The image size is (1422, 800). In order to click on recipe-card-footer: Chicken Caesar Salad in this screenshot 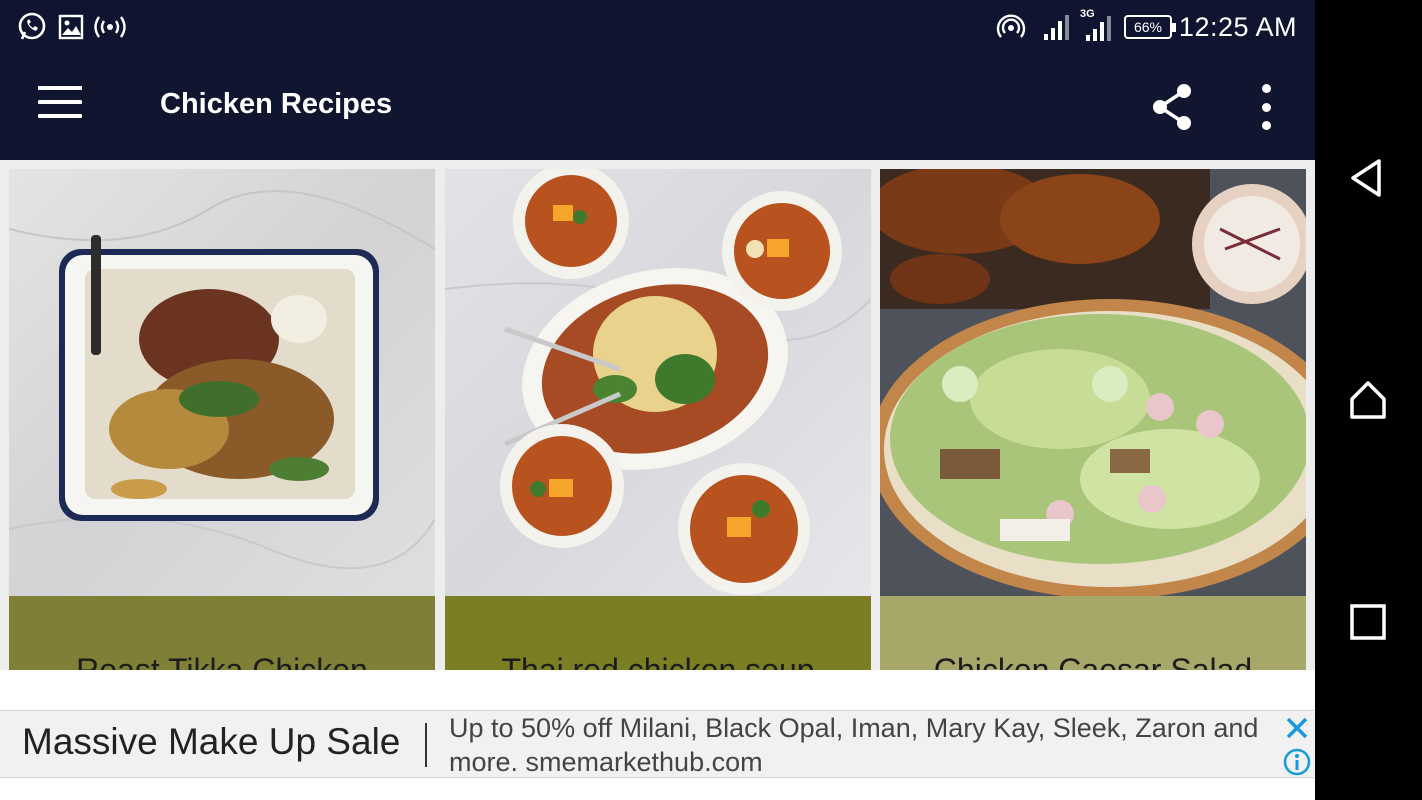, I will do `click(1093, 633)`.